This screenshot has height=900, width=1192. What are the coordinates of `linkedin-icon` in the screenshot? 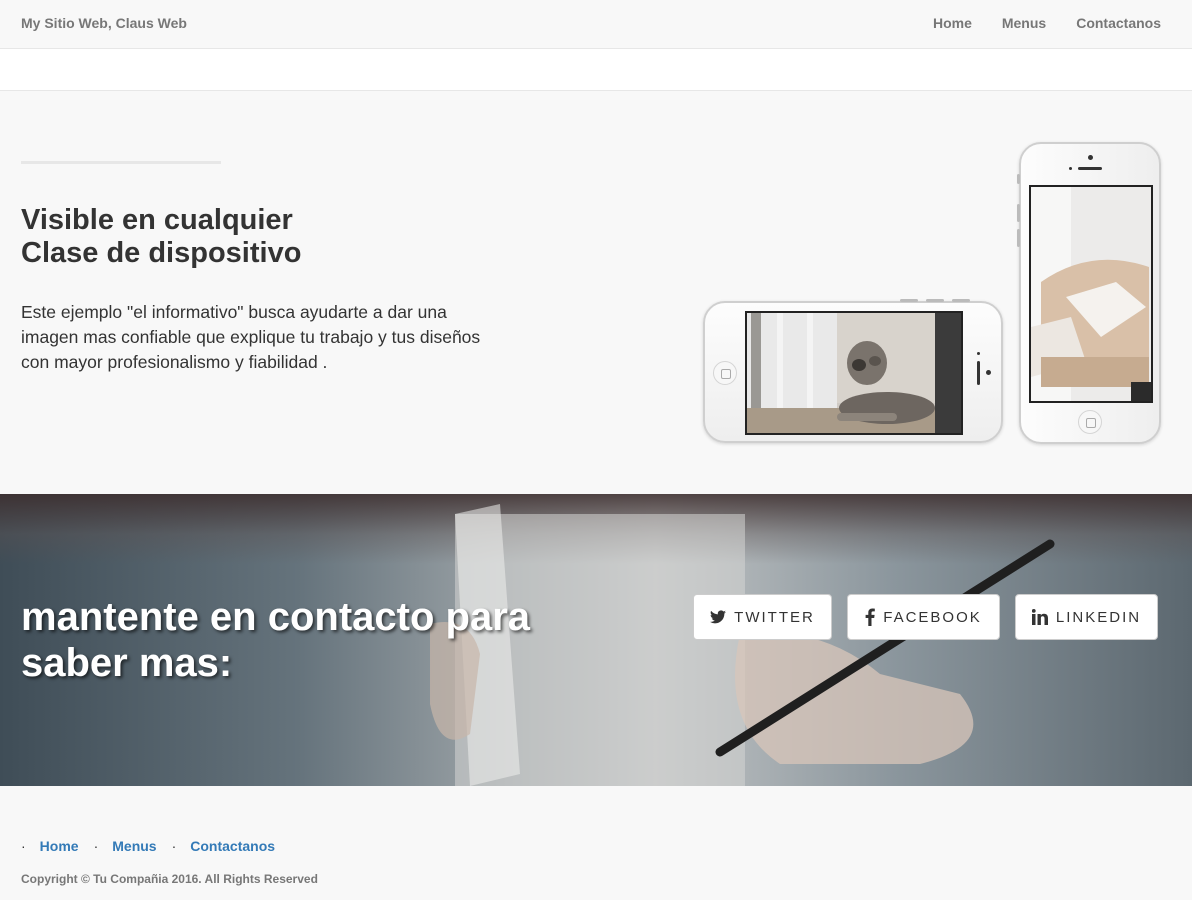 It's located at (1039, 617).